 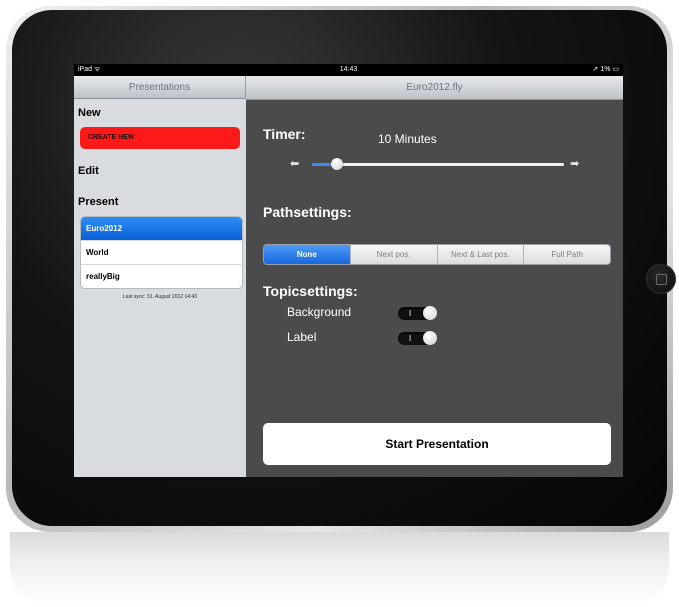 I want to click on pathsettings-label: Pathsettings:, so click(x=307, y=212).